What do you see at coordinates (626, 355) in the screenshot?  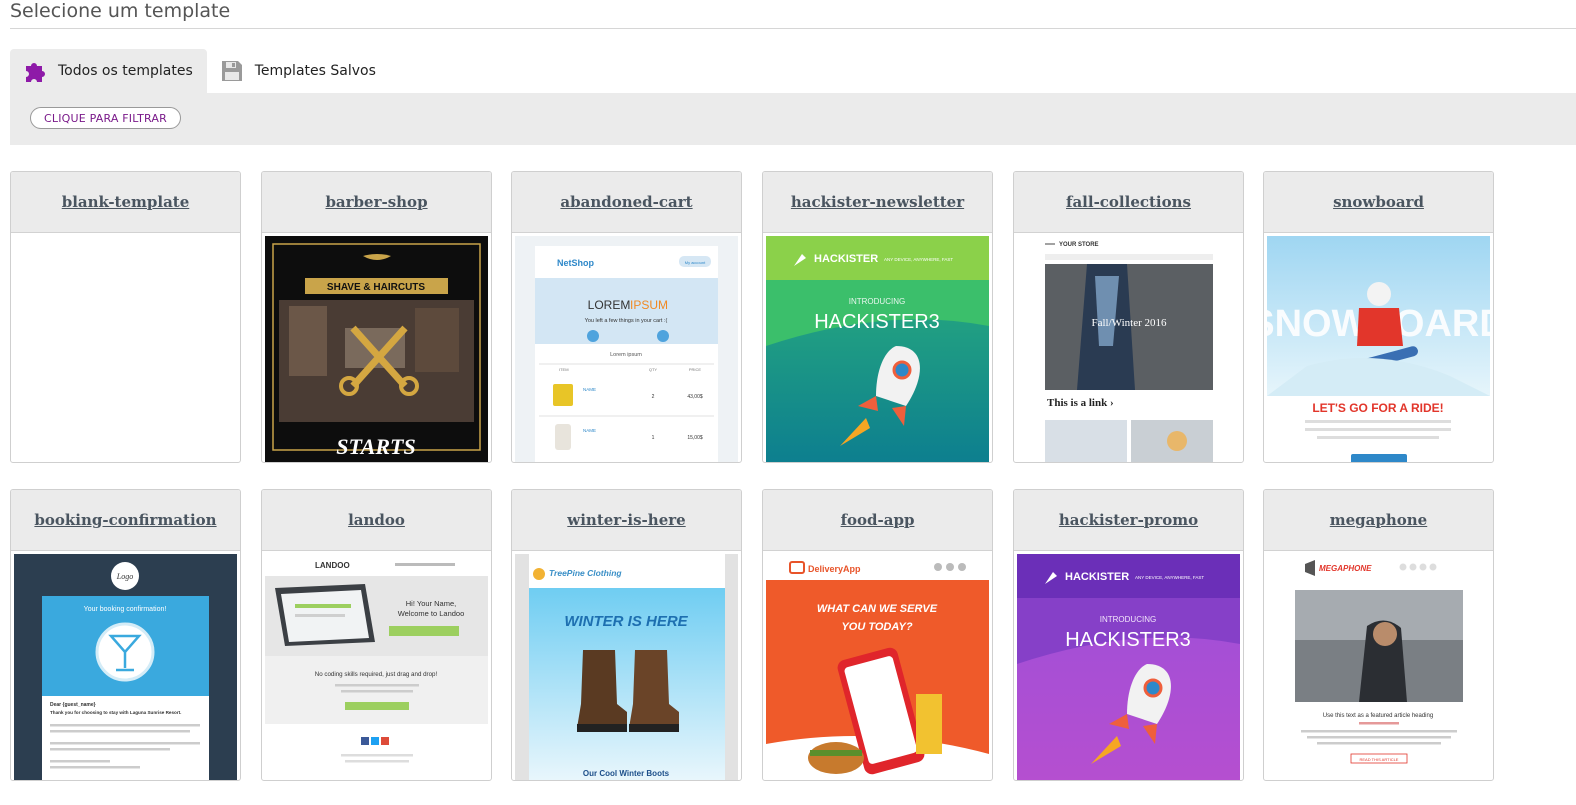 I see `cart-section: Lorem ipsum` at bounding box center [626, 355].